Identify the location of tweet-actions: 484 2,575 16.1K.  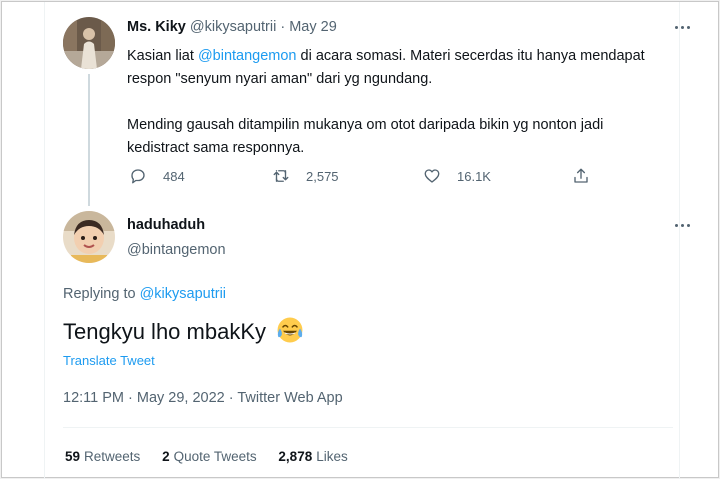
(367, 176).